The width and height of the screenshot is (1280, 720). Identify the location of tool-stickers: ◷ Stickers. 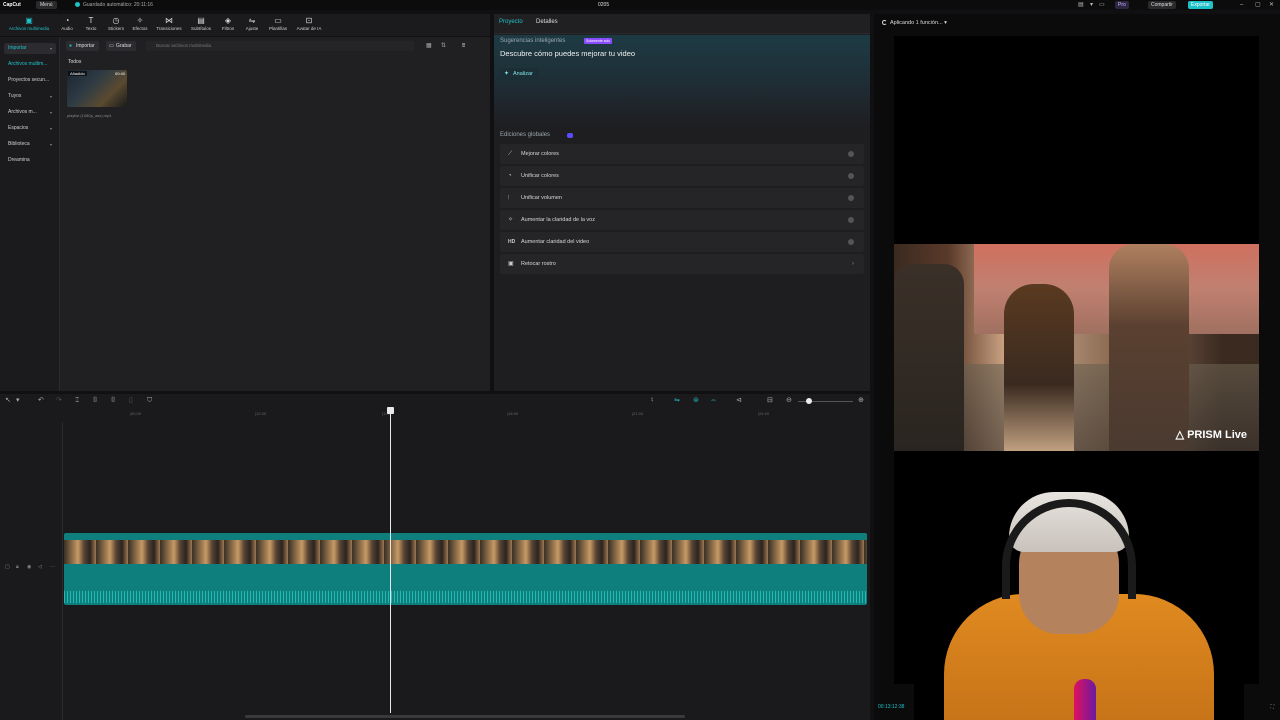
(116, 23).